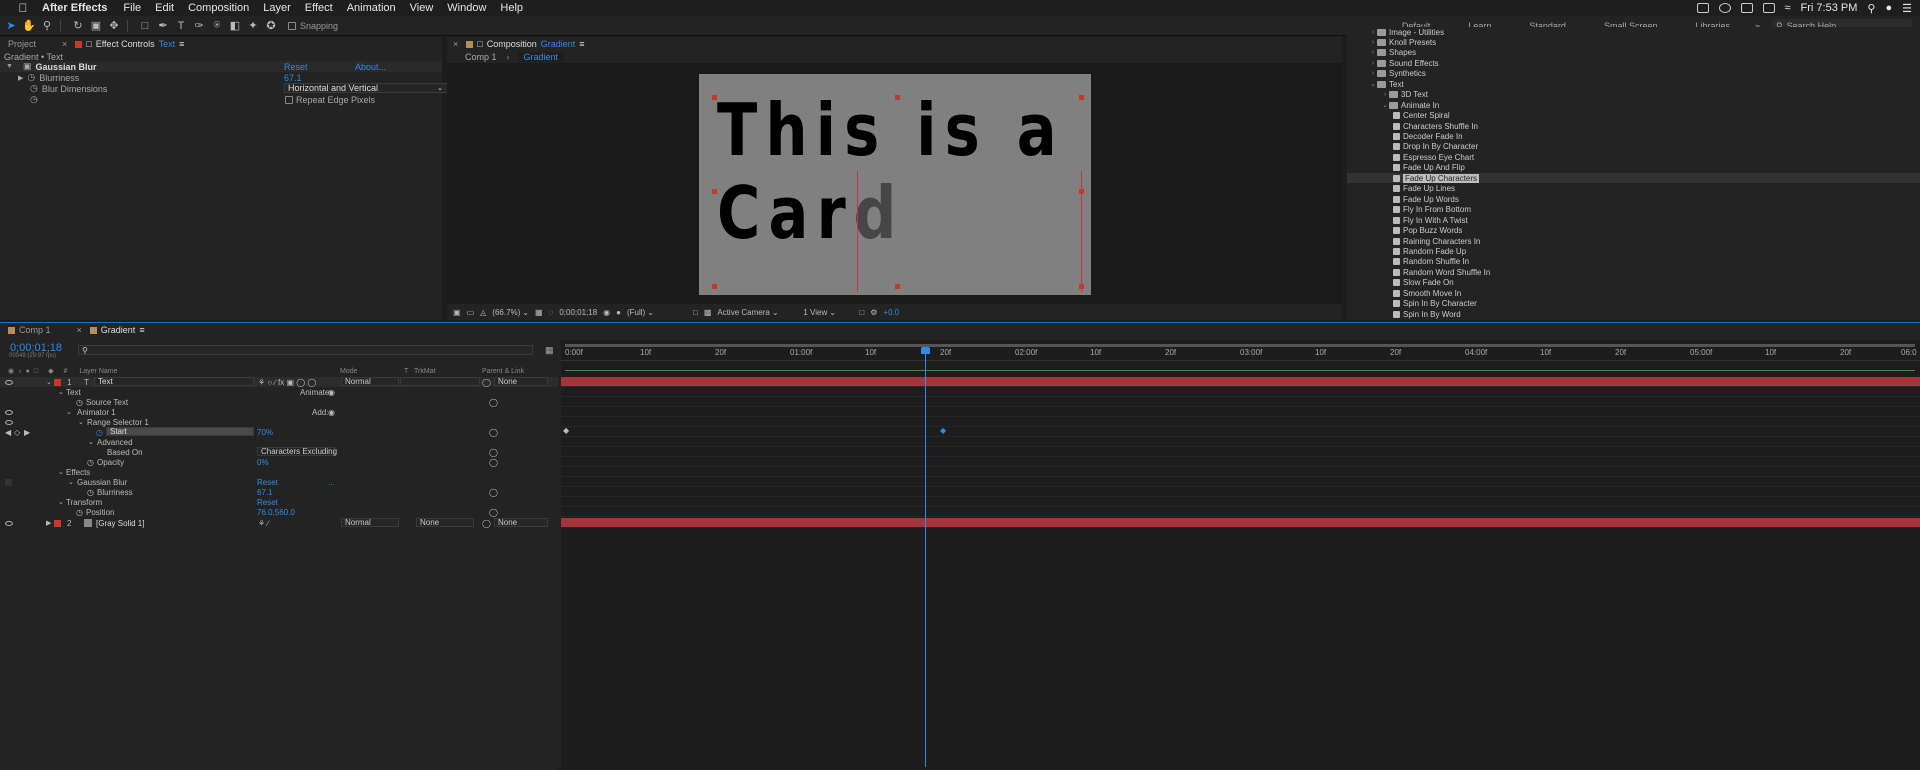 This screenshot has width=1920, height=770. Describe the element at coordinates (503, 371) in the screenshot. I see `column-parent: Parent & Link` at that location.